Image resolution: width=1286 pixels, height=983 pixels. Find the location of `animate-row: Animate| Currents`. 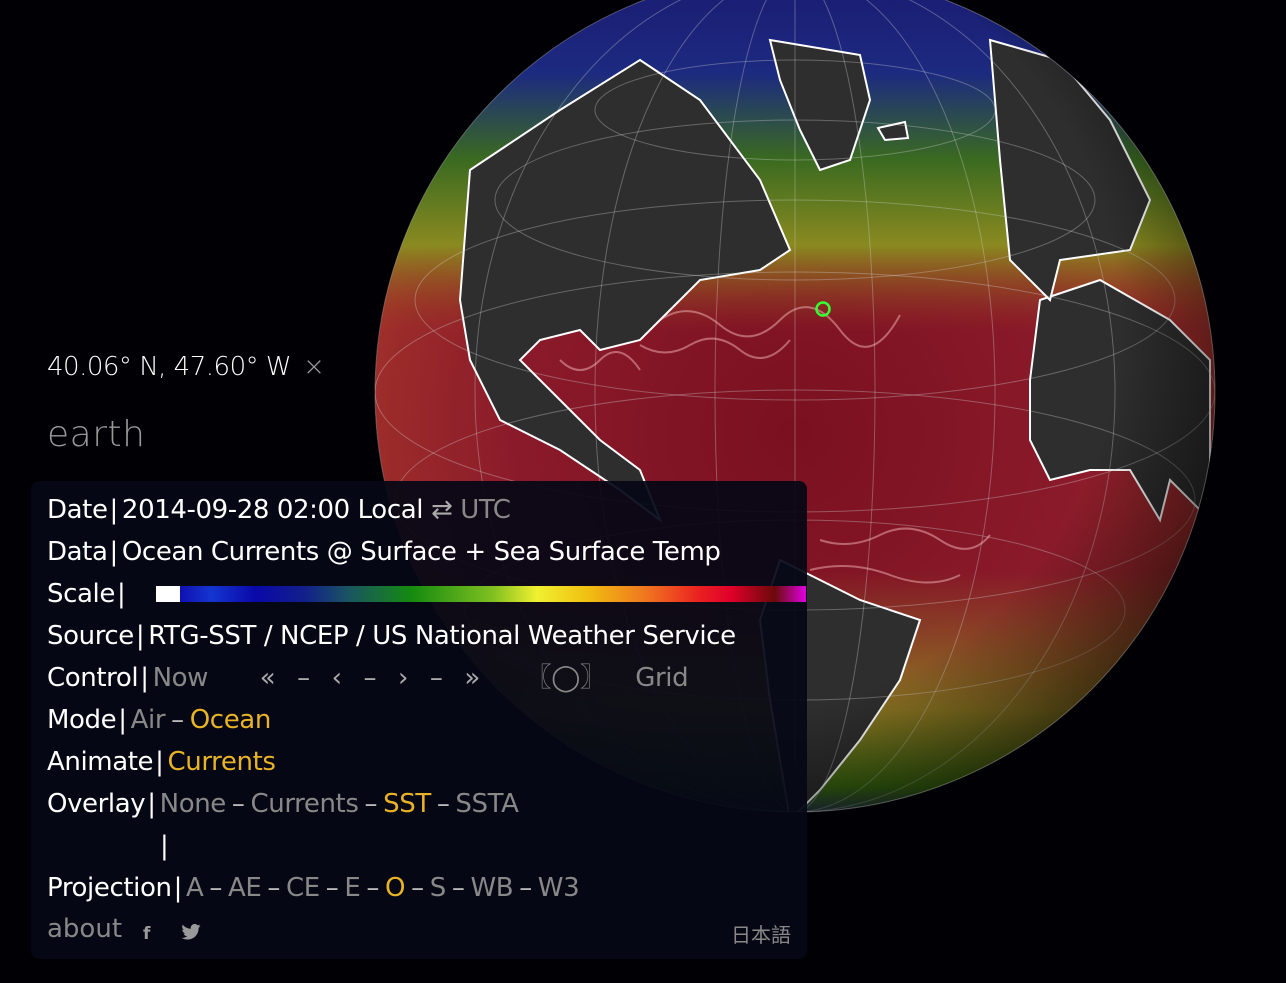

animate-row: Animate| Currents is located at coordinates (161, 762).